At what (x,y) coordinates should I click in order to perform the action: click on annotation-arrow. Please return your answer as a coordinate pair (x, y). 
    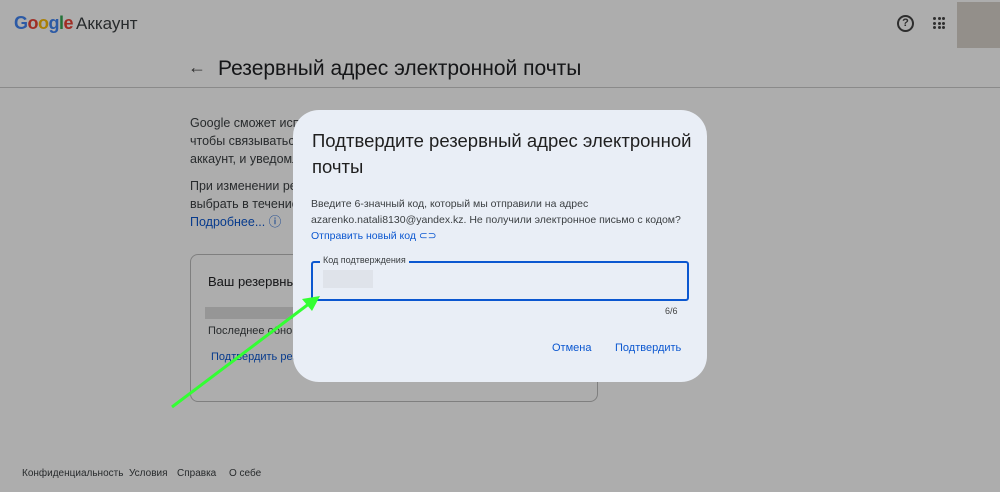
    Looking at the image, I should click on (245, 352).